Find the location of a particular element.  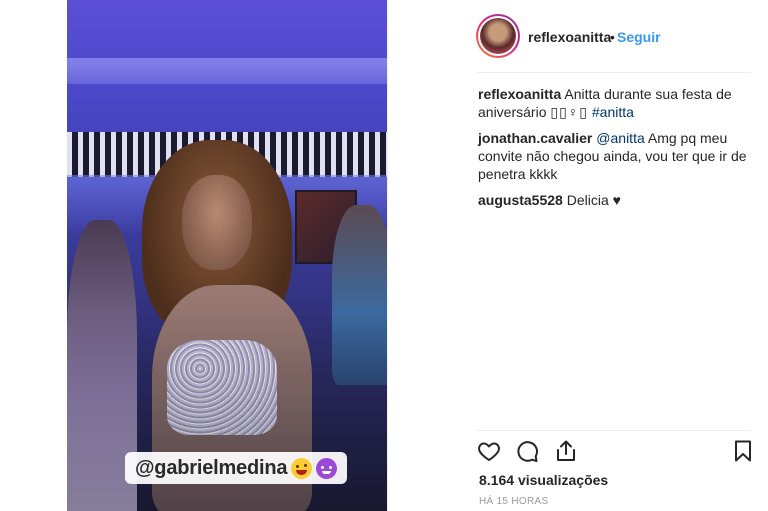

share-upload-icon is located at coordinates (566, 450).